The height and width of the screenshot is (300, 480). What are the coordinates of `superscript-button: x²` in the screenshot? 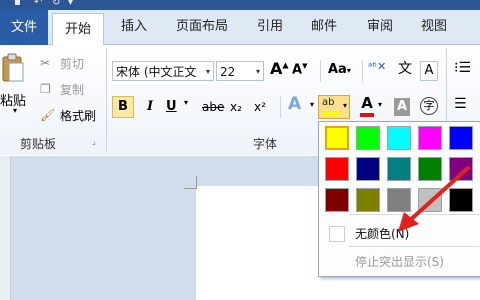 It's located at (264, 107).